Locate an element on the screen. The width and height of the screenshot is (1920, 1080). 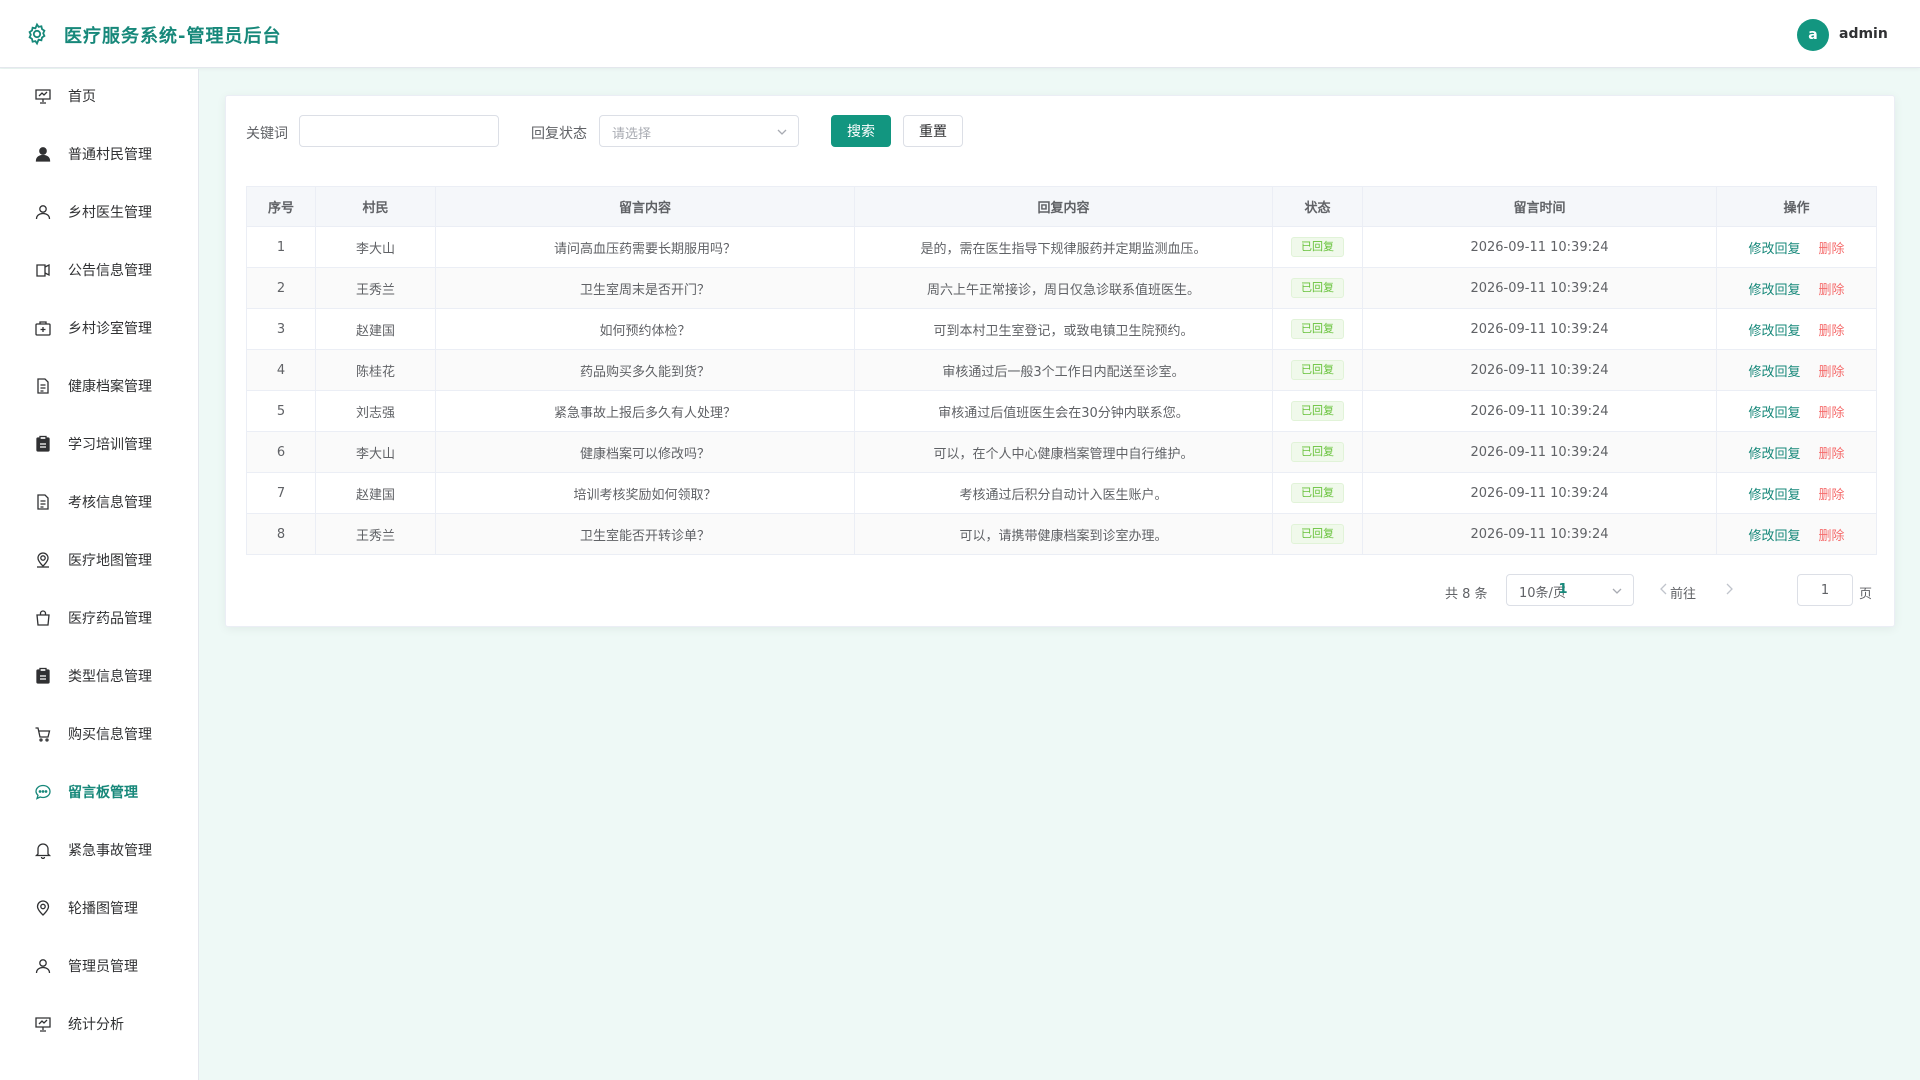
cell-no: 1 is located at coordinates (281, 247).